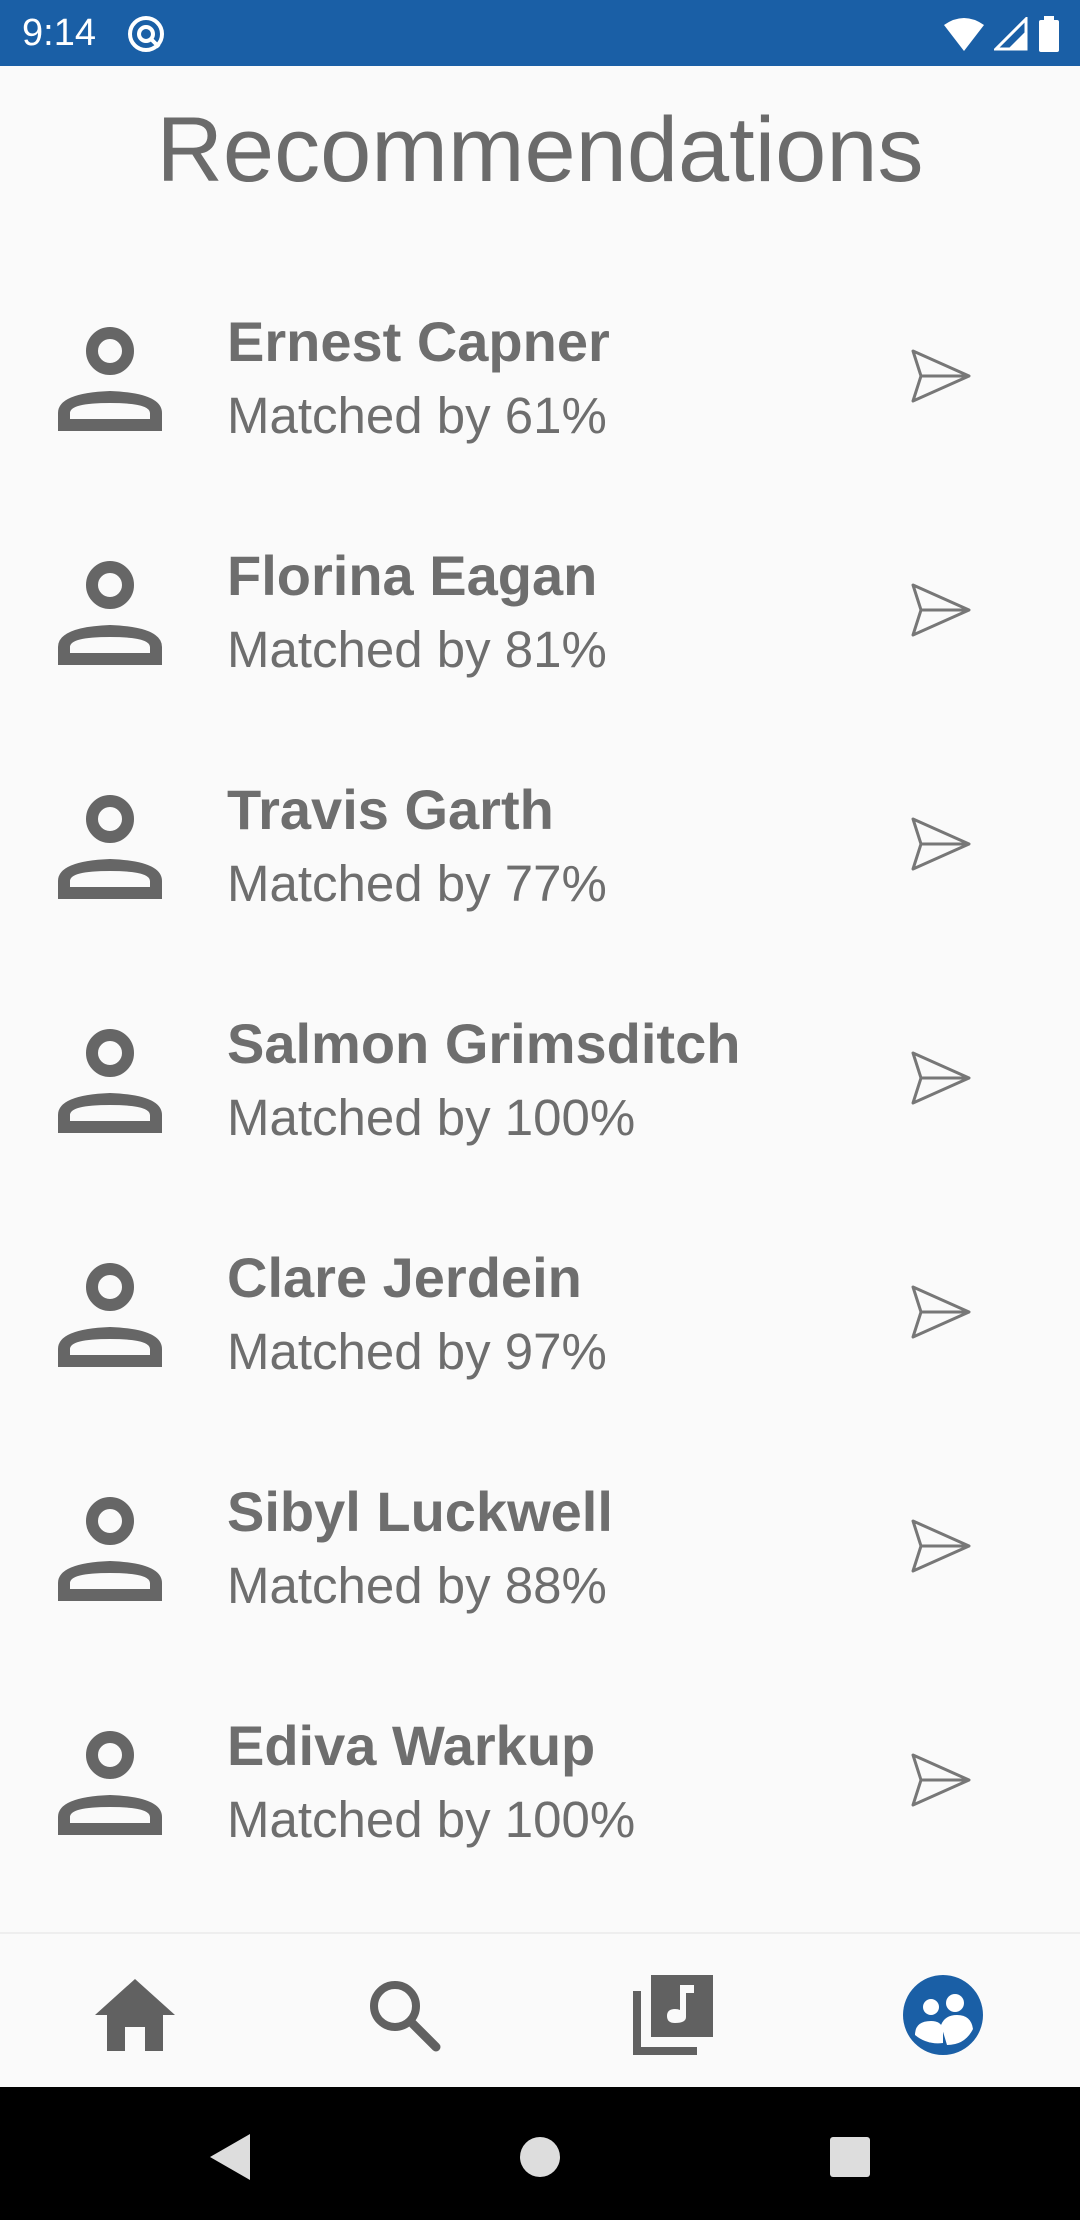 Image resolution: width=1080 pixels, height=2220 pixels. I want to click on recommendations-people-icon, so click(943, 2015).